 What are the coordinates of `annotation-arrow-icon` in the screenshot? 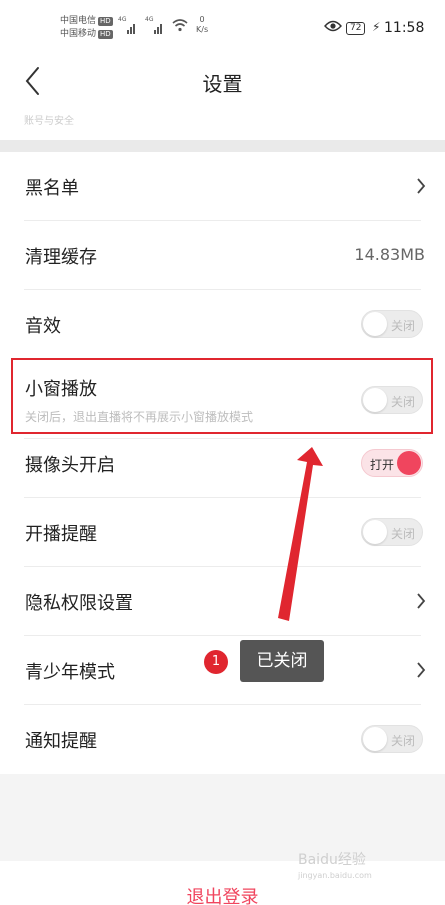 It's located at (300, 534).